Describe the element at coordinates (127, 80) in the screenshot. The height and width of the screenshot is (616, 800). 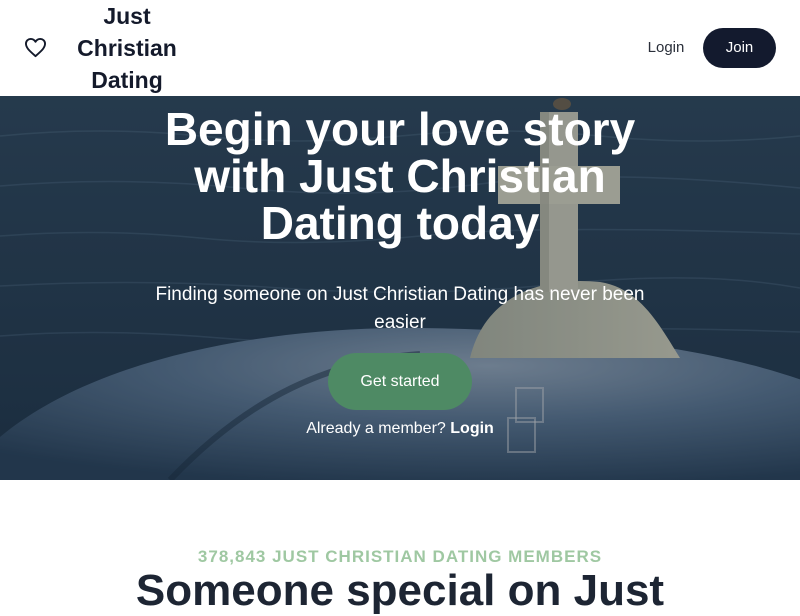
I see `brand-line-3: Dating` at that location.